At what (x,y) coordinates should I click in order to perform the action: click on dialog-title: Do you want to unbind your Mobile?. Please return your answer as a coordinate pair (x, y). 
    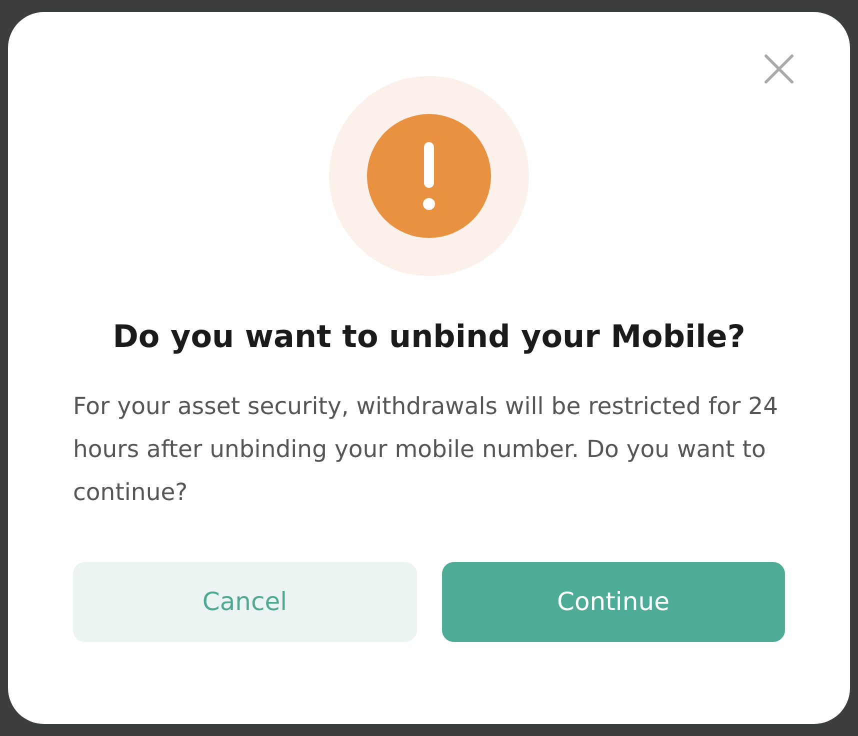
    Looking at the image, I should click on (429, 337).